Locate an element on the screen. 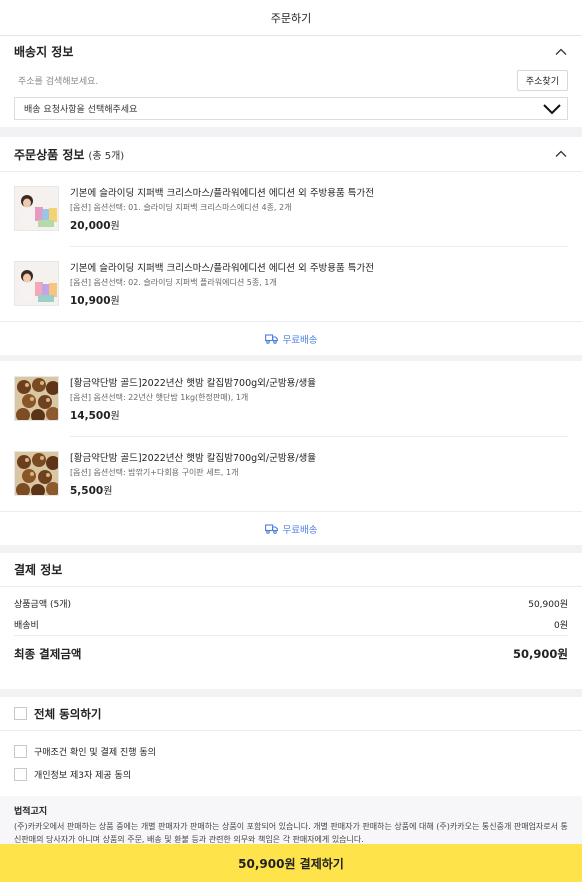 The width and height of the screenshot is (582, 882). address-row: 주소를 검색해보세요. 주소찾기 is located at coordinates (291, 80).